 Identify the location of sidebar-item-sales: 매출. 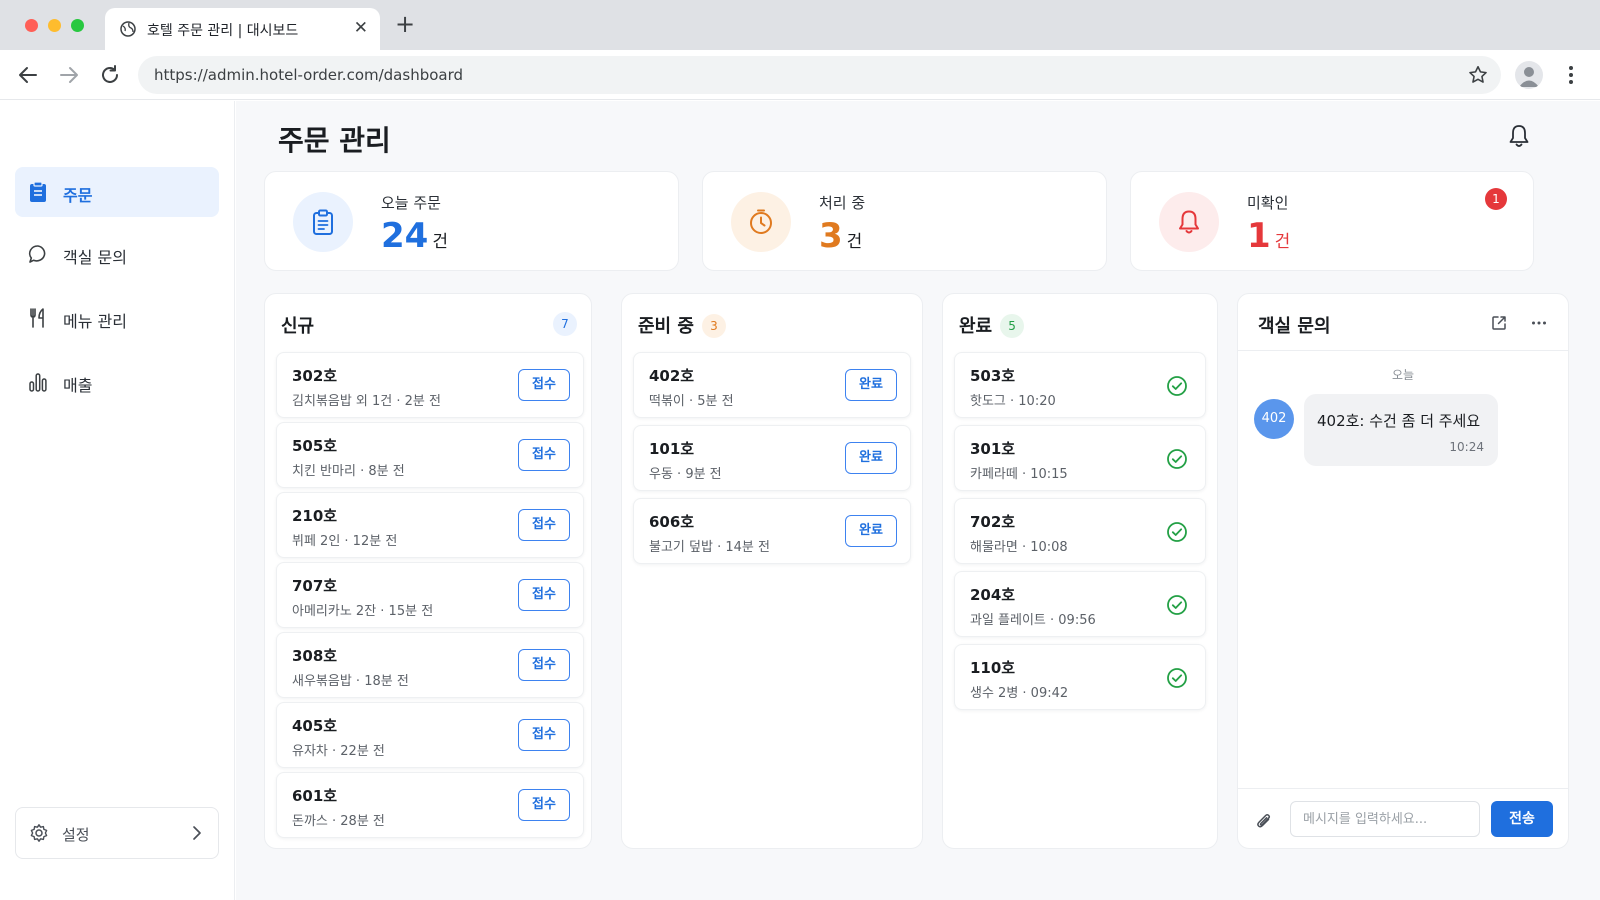
(117, 382).